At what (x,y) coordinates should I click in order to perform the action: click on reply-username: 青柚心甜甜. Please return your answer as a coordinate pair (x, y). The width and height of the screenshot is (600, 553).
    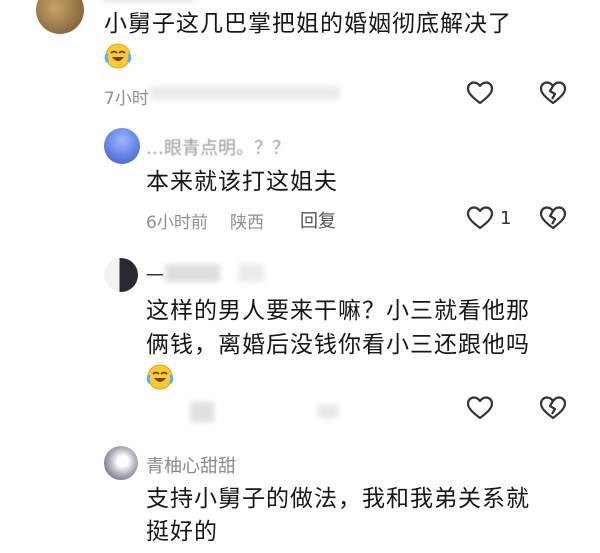
    Looking at the image, I should click on (191, 465).